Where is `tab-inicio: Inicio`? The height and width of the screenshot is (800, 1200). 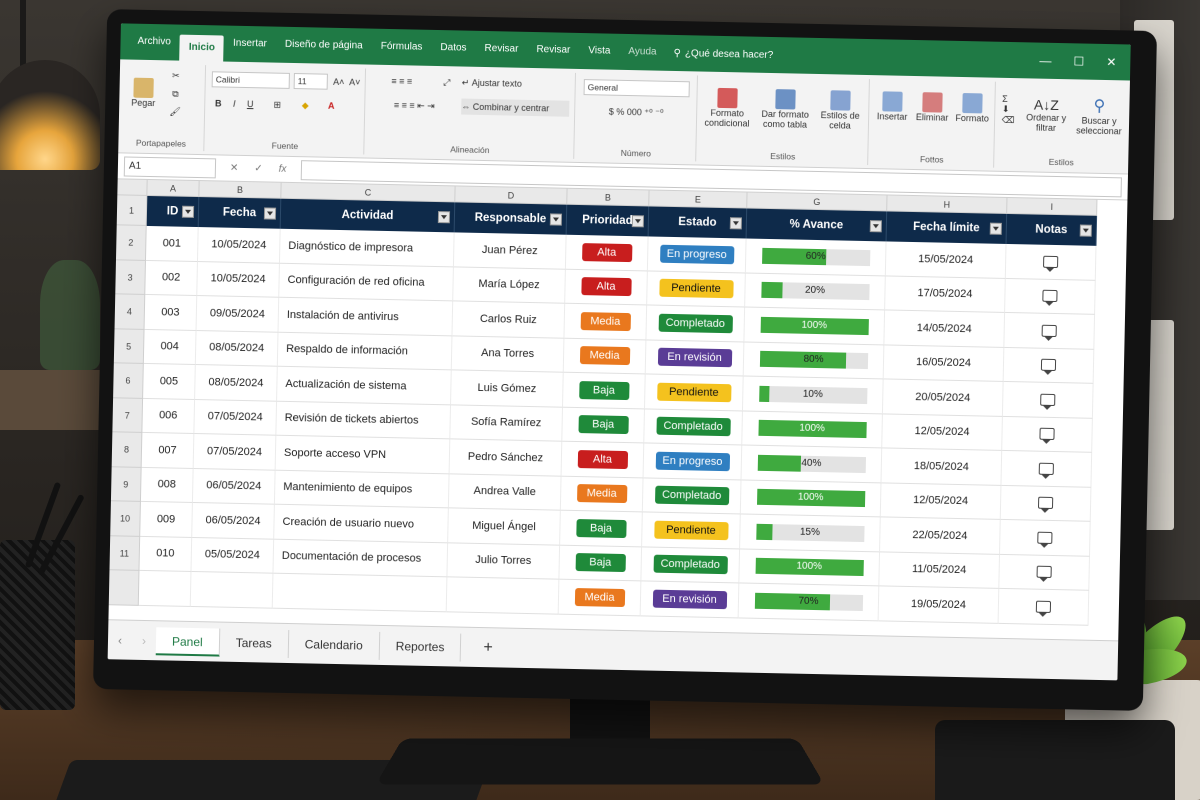 tab-inicio: Inicio is located at coordinates (202, 48).